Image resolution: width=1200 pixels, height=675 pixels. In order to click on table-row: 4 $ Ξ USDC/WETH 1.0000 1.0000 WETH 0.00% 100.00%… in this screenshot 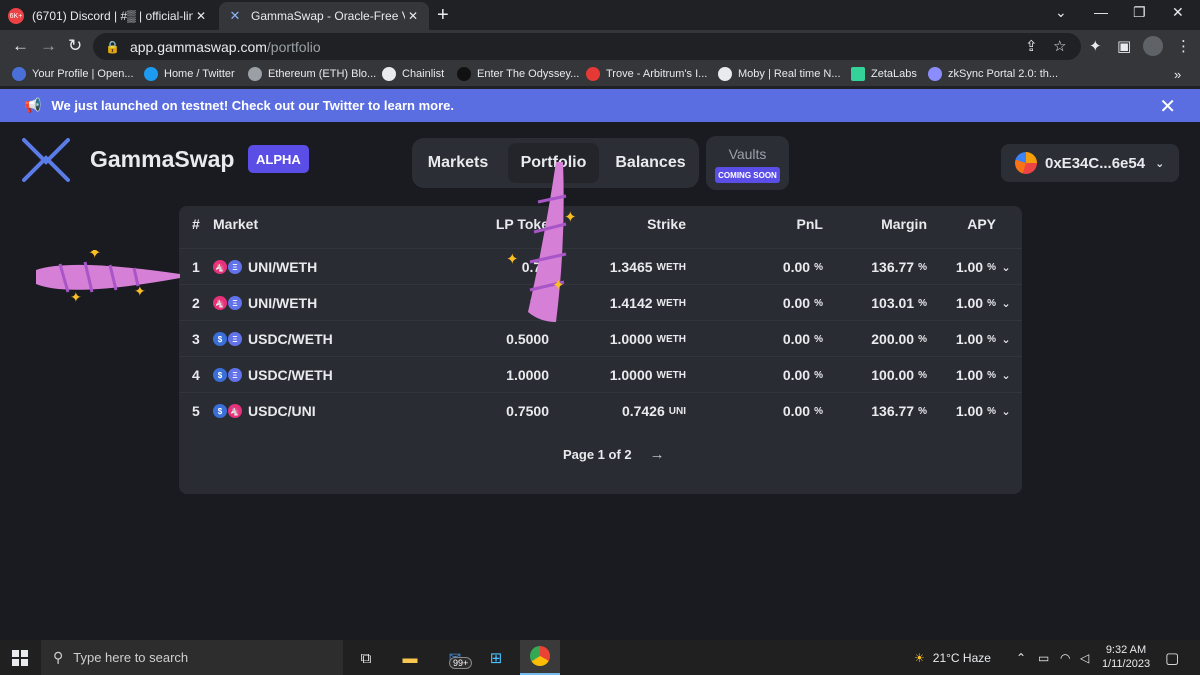, I will do `click(600, 374)`.